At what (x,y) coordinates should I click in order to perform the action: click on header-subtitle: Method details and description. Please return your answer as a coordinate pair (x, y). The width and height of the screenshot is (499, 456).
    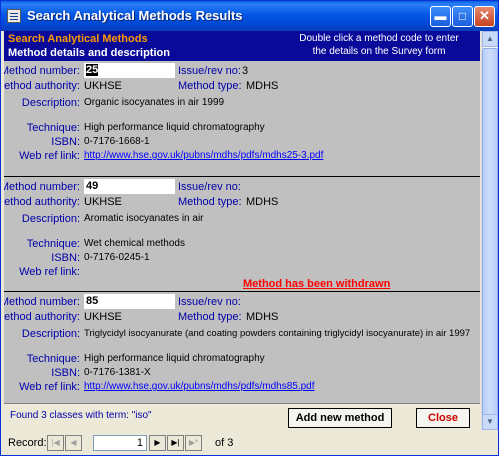
    Looking at the image, I should click on (89, 53).